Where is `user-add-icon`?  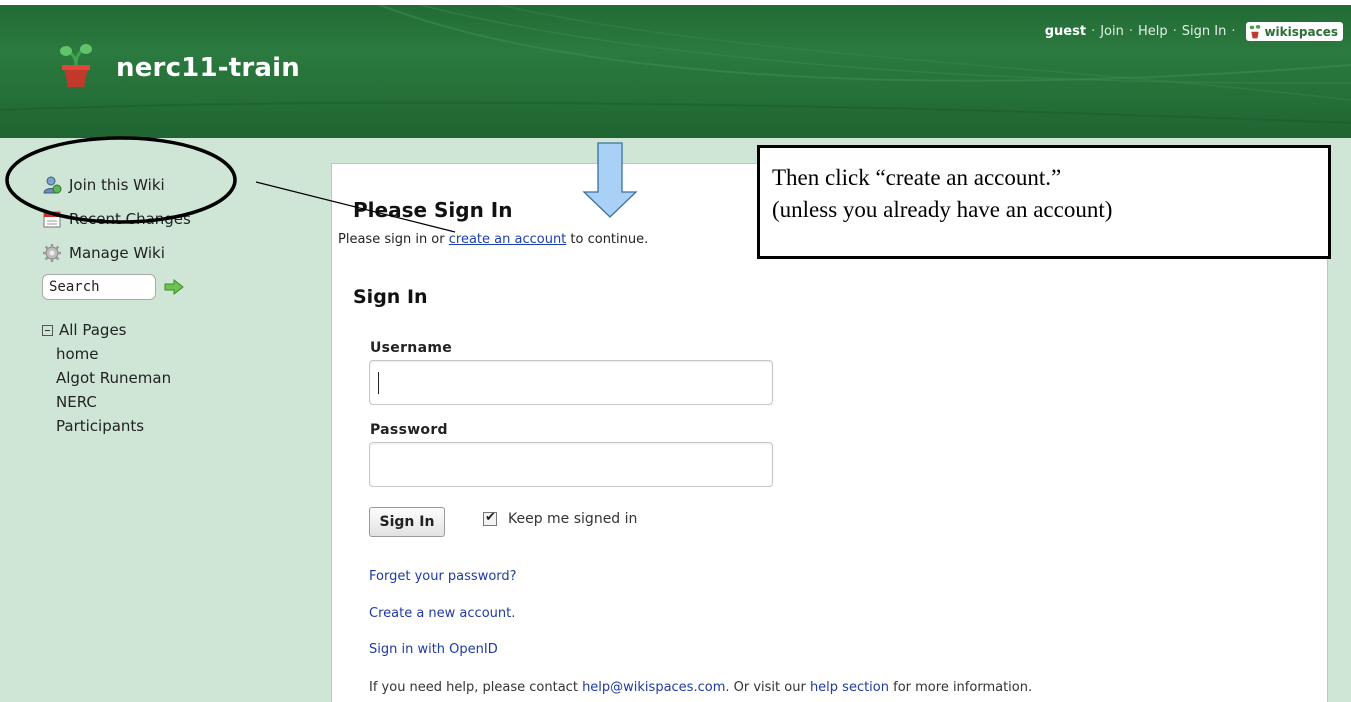 user-add-icon is located at coordinates (52, 185).